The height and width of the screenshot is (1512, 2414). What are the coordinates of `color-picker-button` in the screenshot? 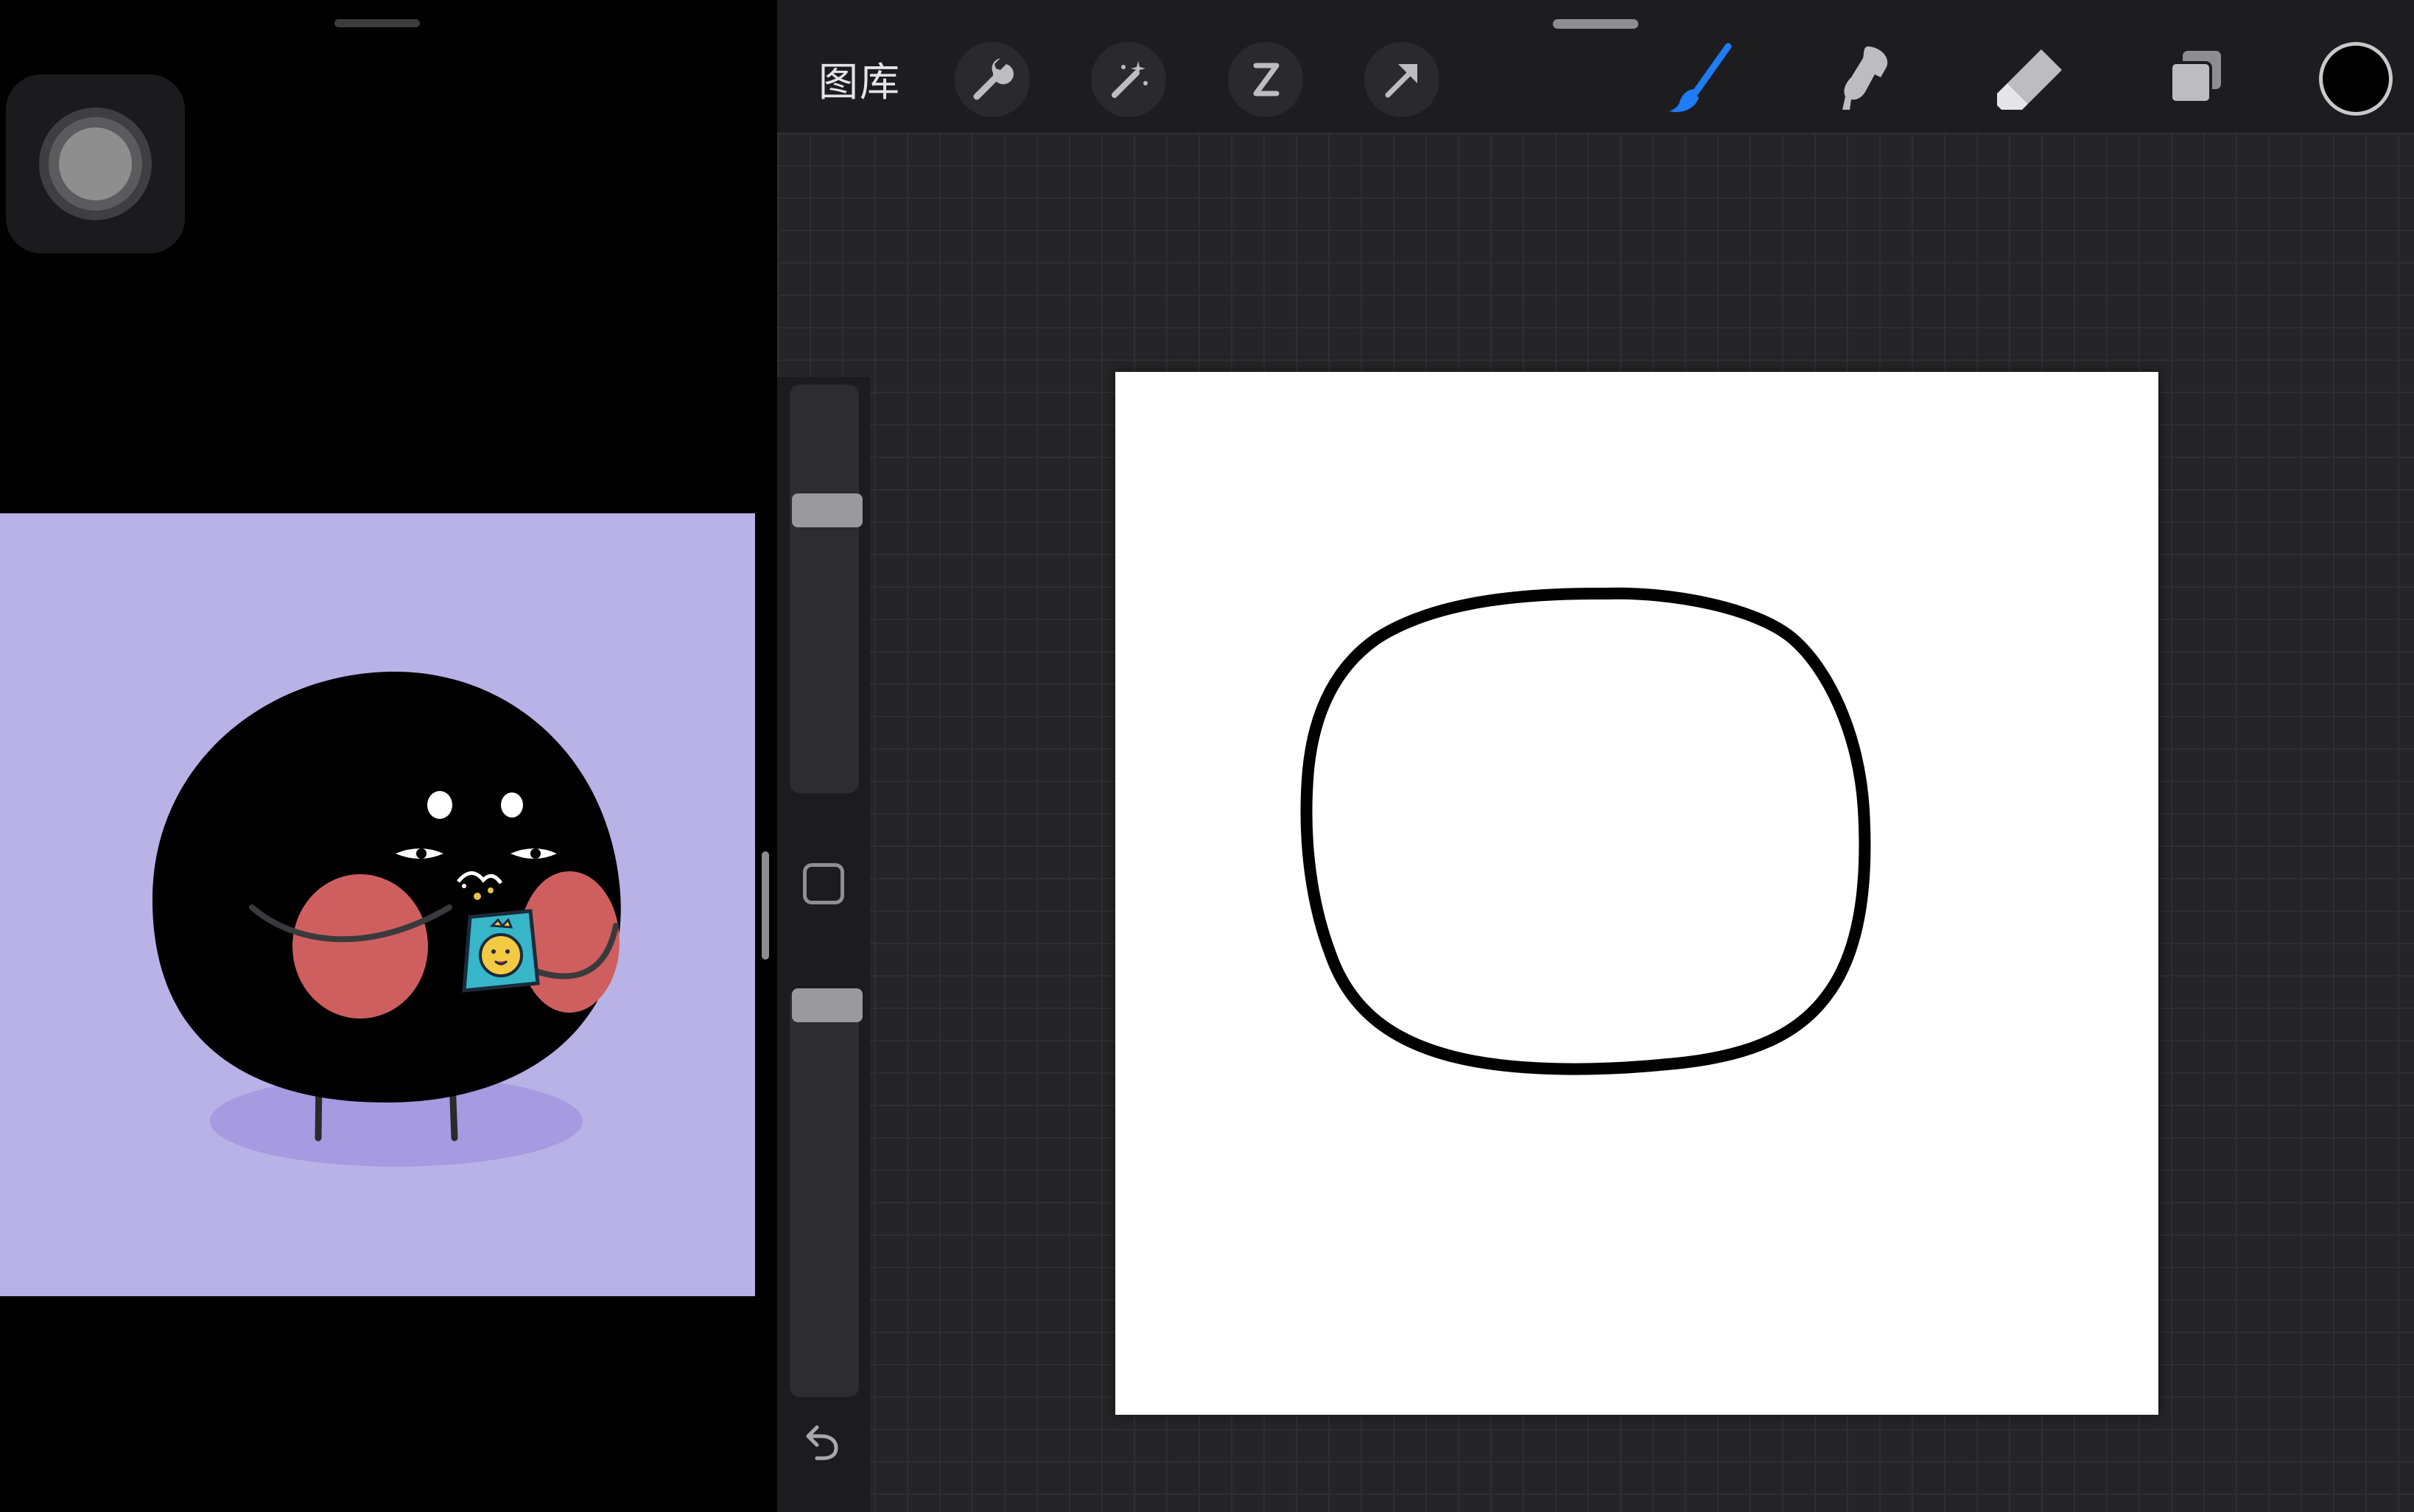 It's located at (2356, 79).